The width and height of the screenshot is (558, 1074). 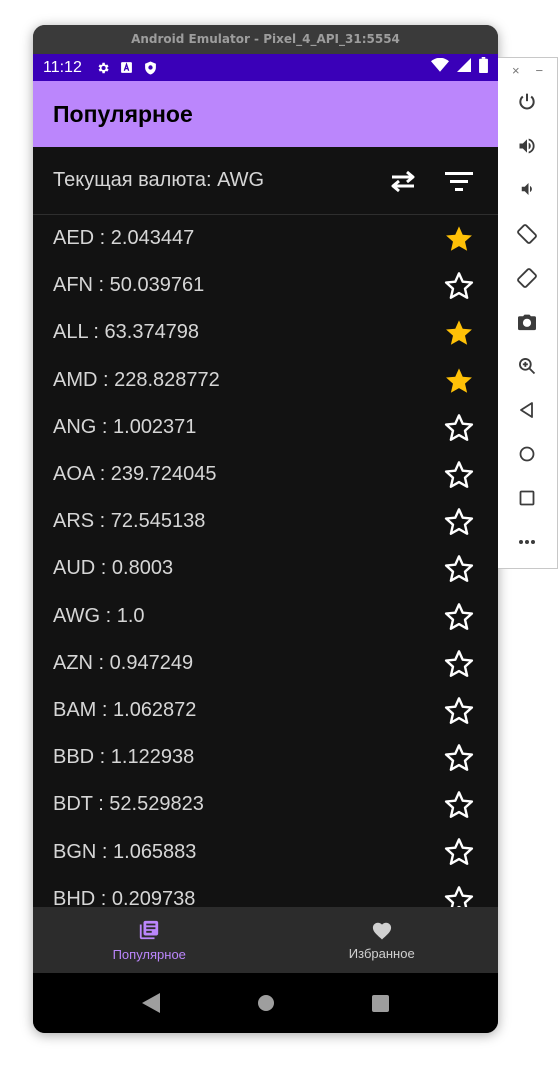 I want to click on side-overview-button, so click(x=527, y=498).